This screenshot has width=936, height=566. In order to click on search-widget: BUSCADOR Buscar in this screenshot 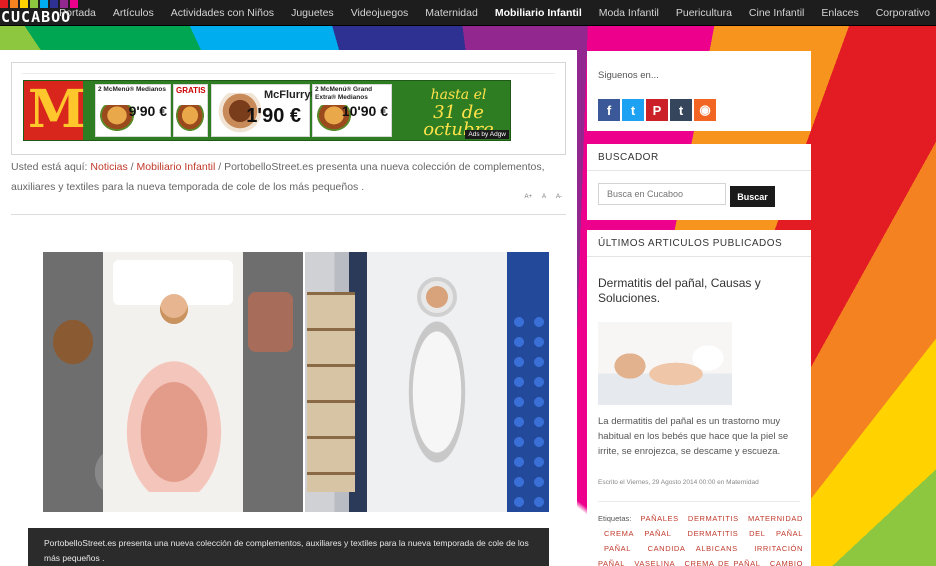, I will do `click(699, 182)`.